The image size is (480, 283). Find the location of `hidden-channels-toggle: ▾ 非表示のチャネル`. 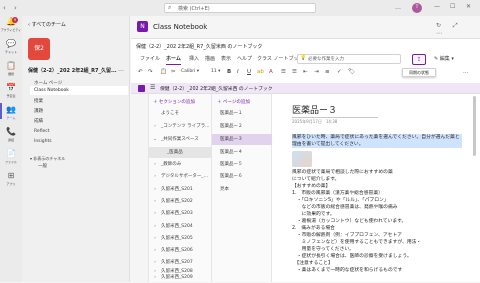

hidden-channels-toggle: ▾ 非表示のチャネル is located at coordinates (47, 159).